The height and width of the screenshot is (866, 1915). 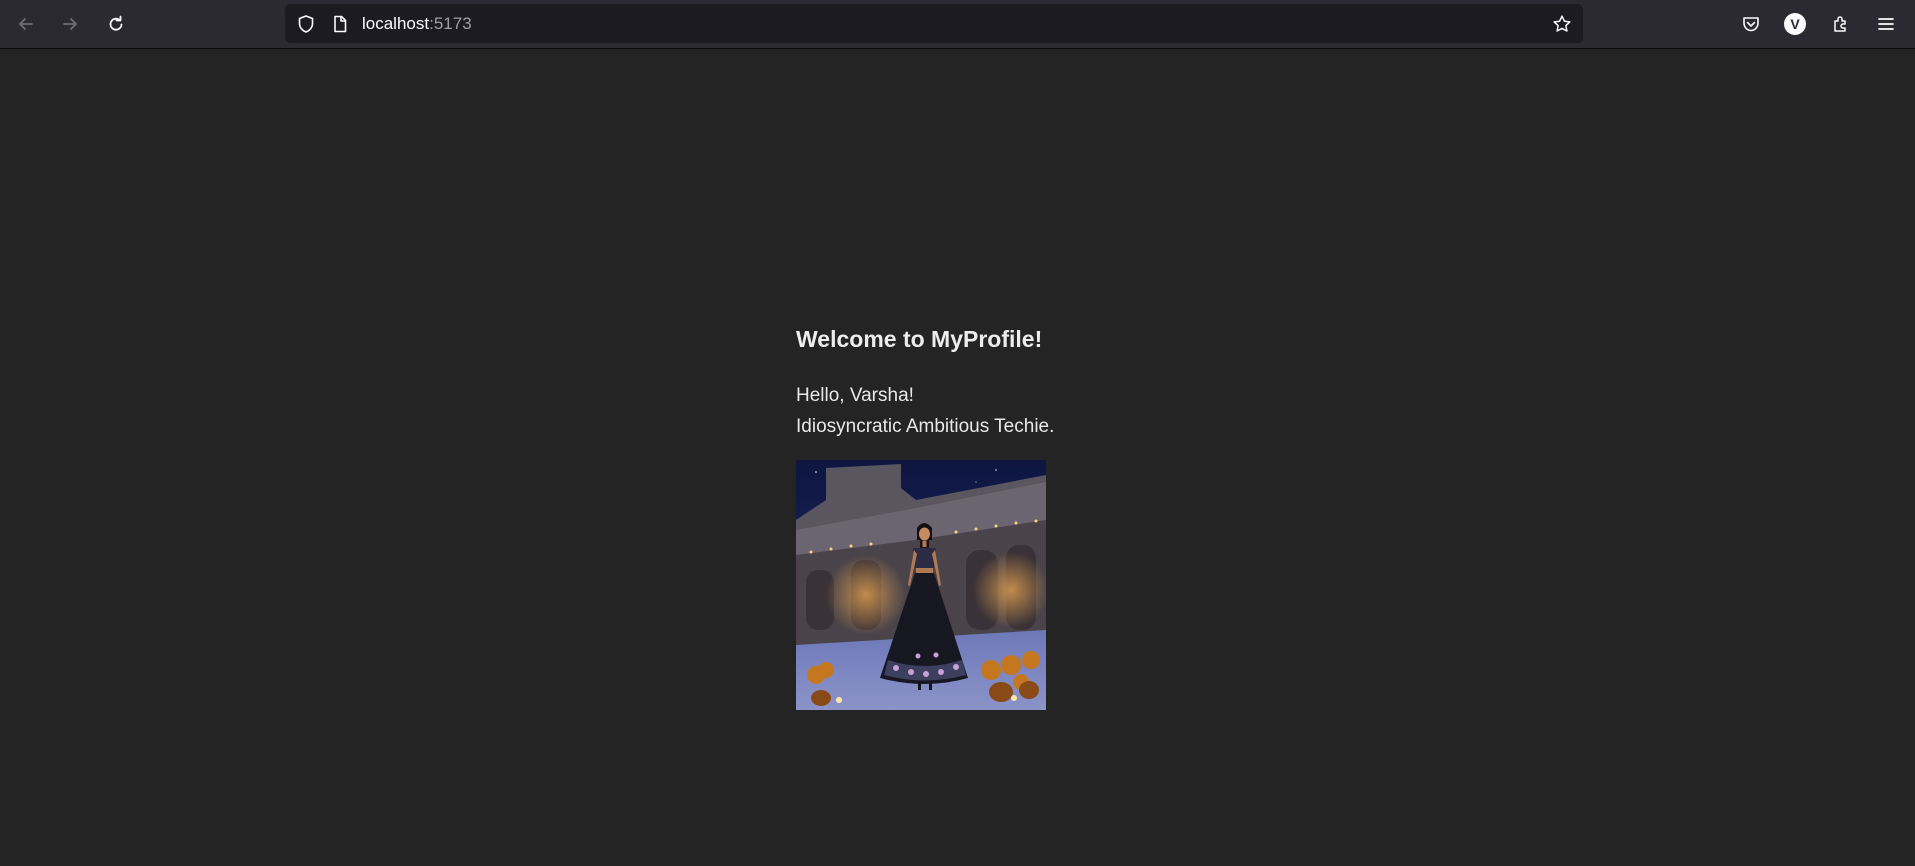 What do you see at coordinates (934, 23) in the screenshot?
I see `address-bar: localhost:5173` at bounding box center [934, 23].